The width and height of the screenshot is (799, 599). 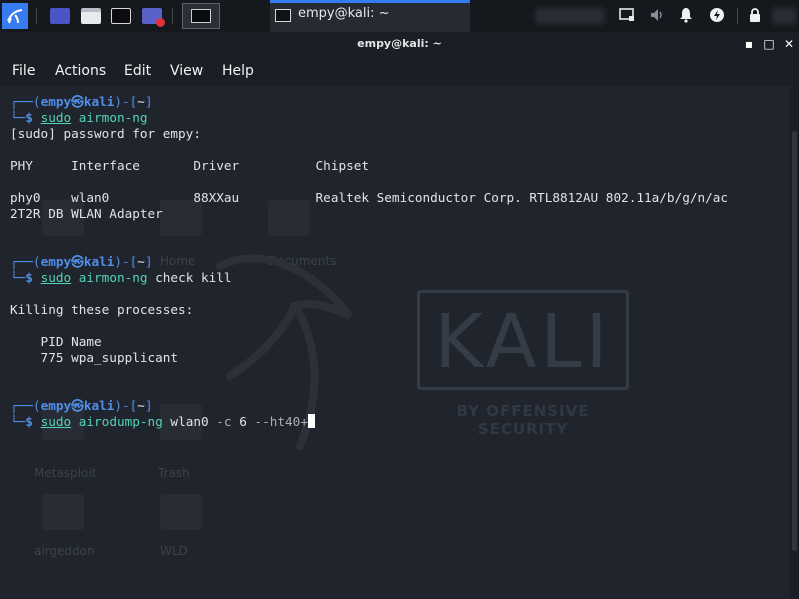 I want to click on taskbar-window-title: empy@kali: ~, so click(x=344, y=13).